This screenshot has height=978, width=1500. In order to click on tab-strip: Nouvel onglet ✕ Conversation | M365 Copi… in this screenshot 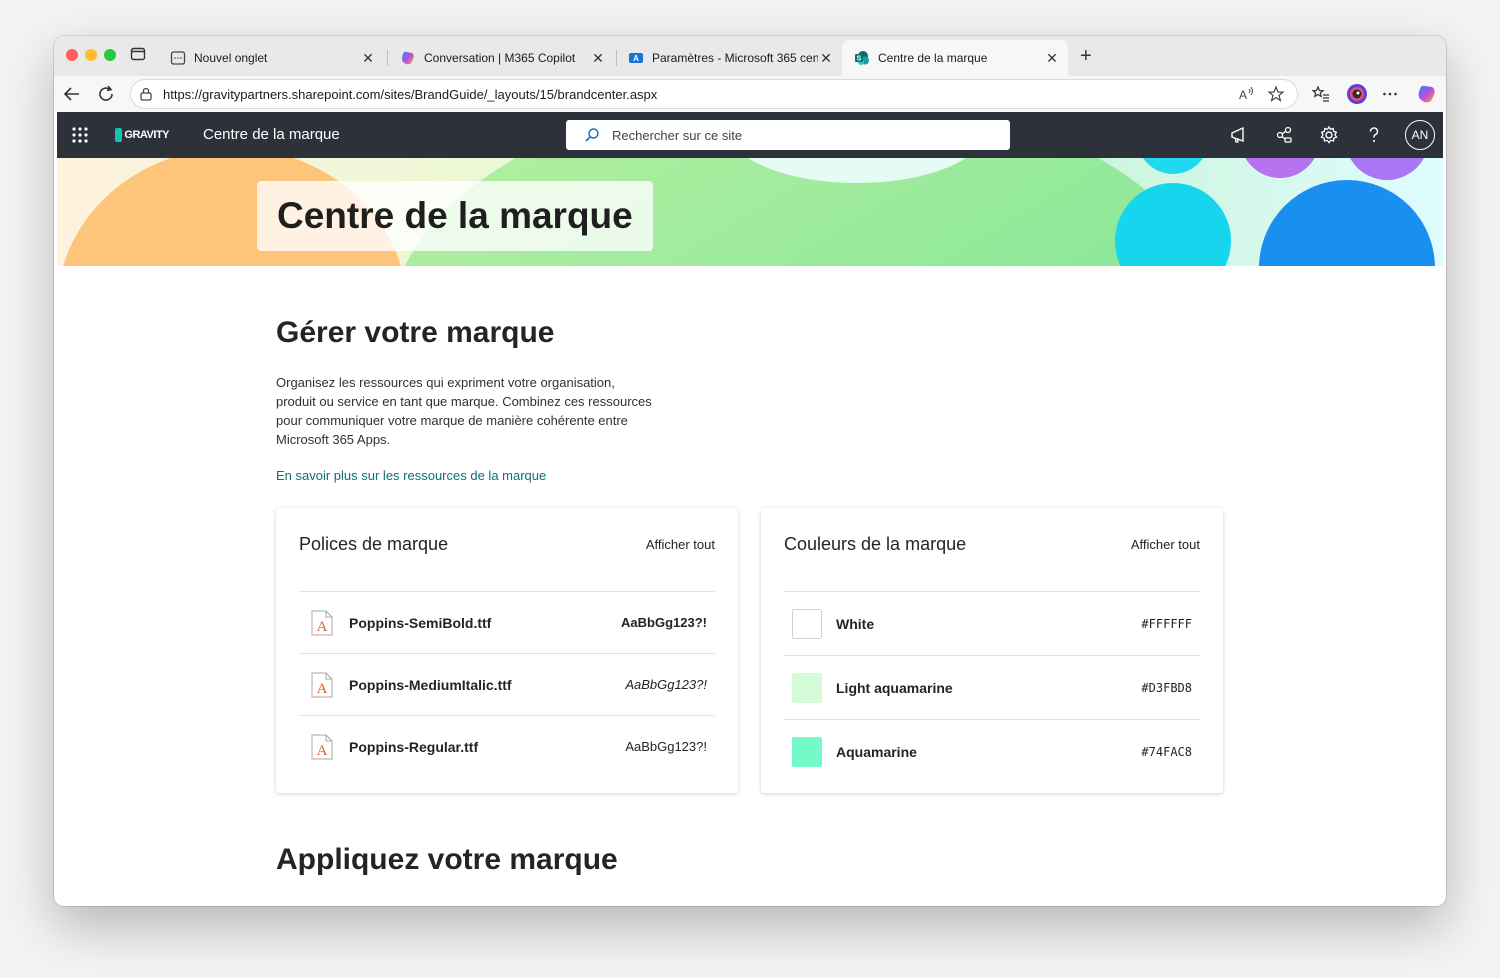, I will do `click(750, 56)`.